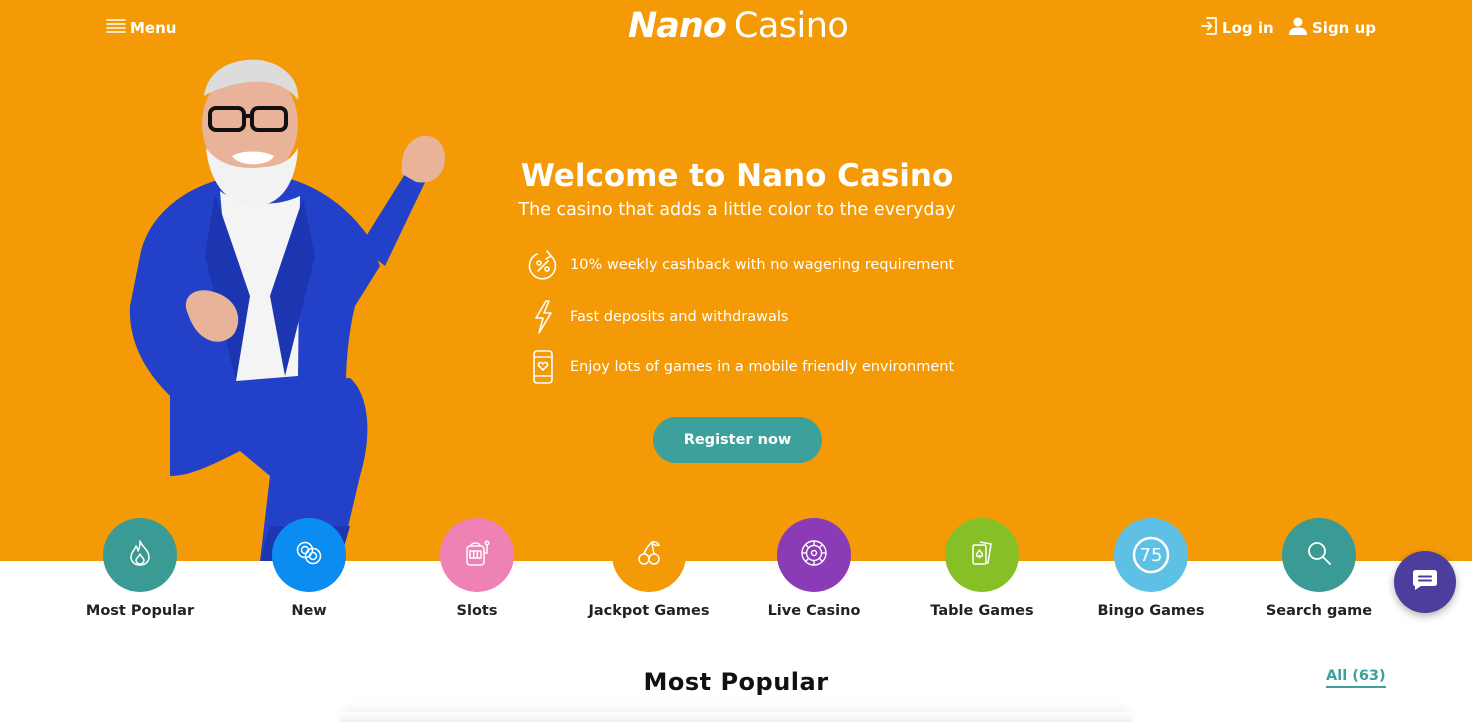  Describe the element at coordinates (679, 317) in the screenshot. I see `feature-text-fast-deposits: Fast deposits and withdrawals` at that location.